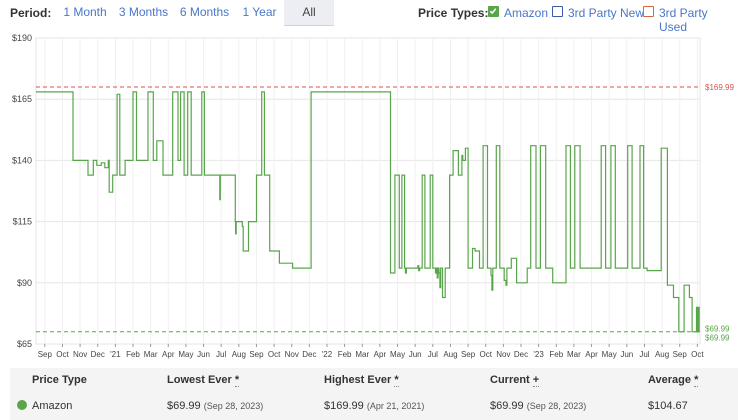 The image size is (738, 420). What do you see at coordinates (22, 405) in the screenshot?
I see `amazon-series-dot` at bounding box center [22, 405].